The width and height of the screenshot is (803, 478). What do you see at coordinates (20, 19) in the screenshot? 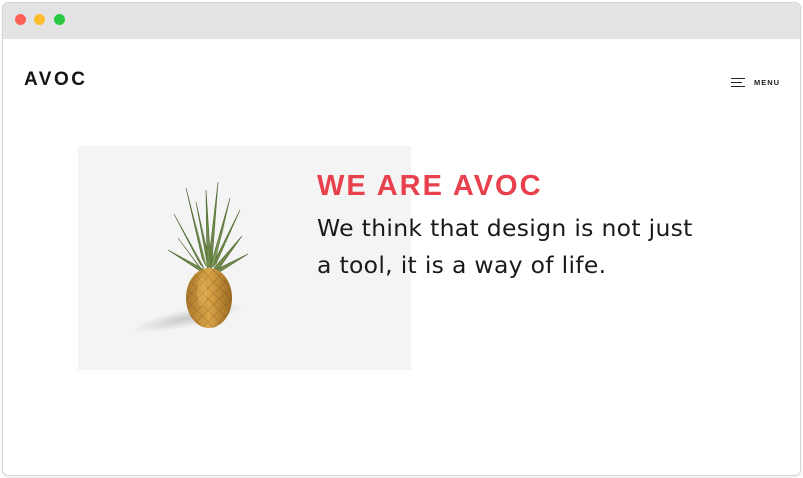
I see `close-window-button` at bounding box center [20, 19].